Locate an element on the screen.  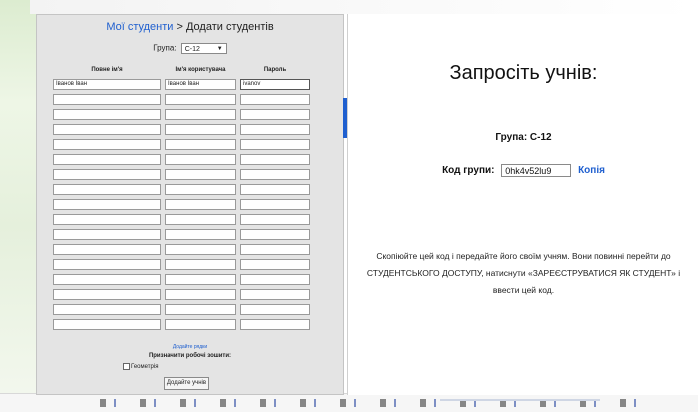
add-rows-link: Додайте рядки is located at coordinates (190, 347).